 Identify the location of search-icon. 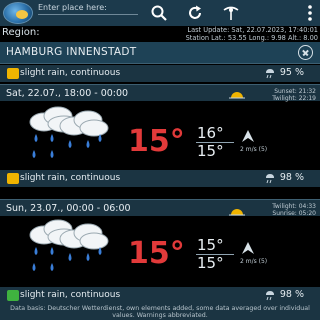
(159, 13).